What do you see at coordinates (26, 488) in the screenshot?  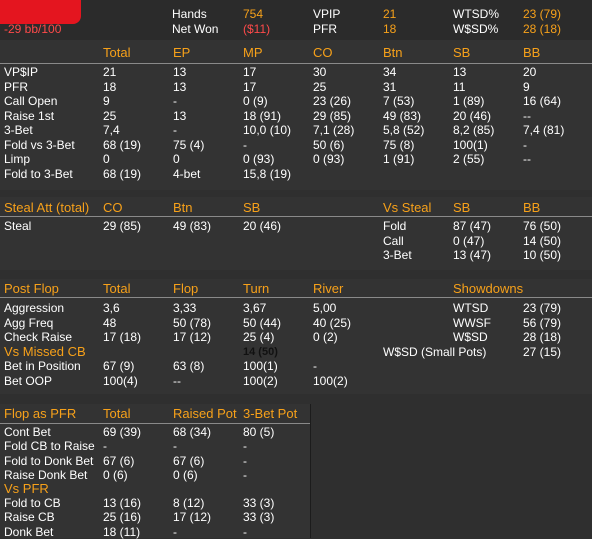 I see `vs-pfr-title: Vs PFR` at bounding box center [26, 488].